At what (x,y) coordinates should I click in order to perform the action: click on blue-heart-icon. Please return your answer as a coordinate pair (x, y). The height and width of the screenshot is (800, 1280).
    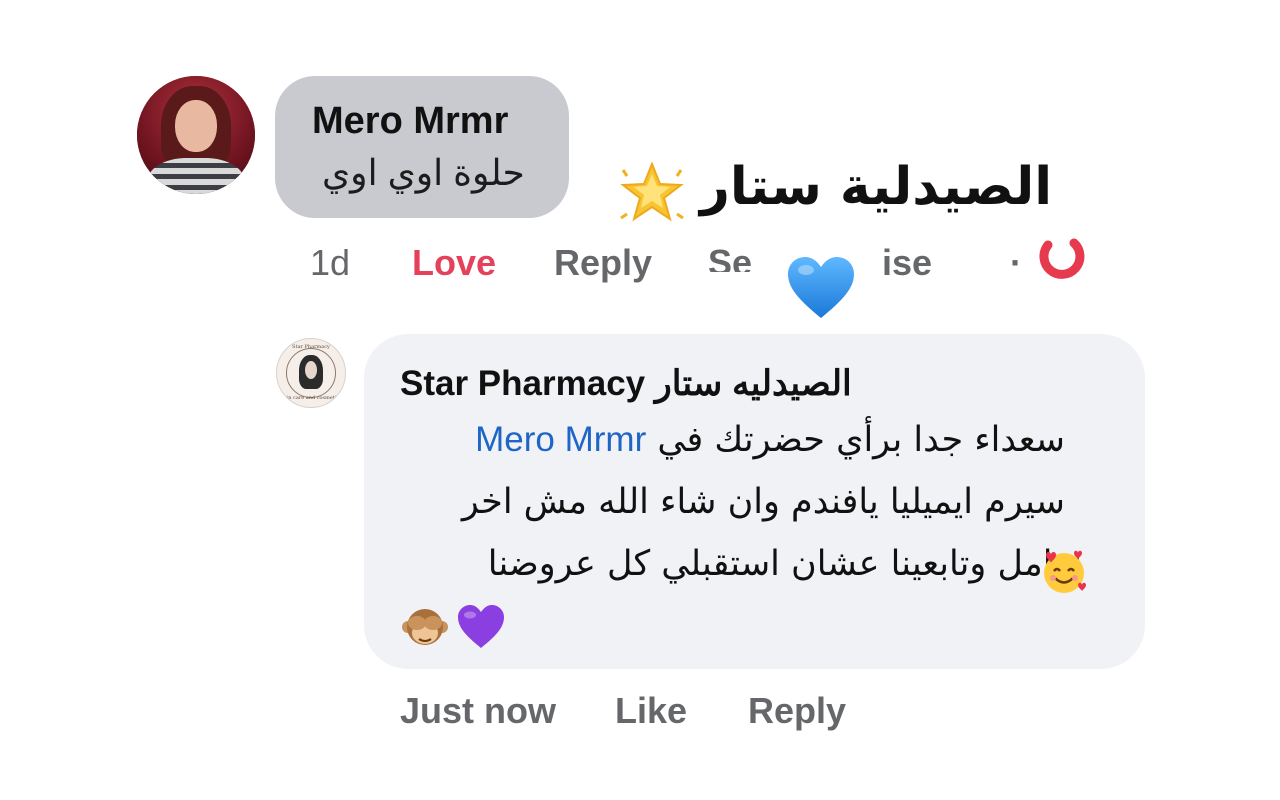
    Looking at the image, I should click on (821, 287).